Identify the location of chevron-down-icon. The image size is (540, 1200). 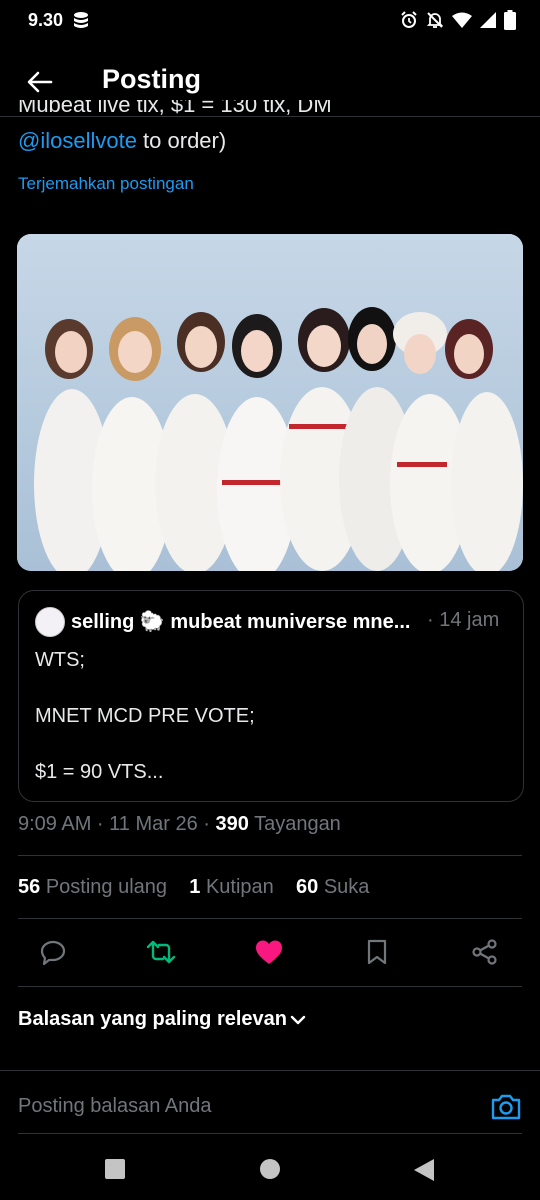
(298, 1020).